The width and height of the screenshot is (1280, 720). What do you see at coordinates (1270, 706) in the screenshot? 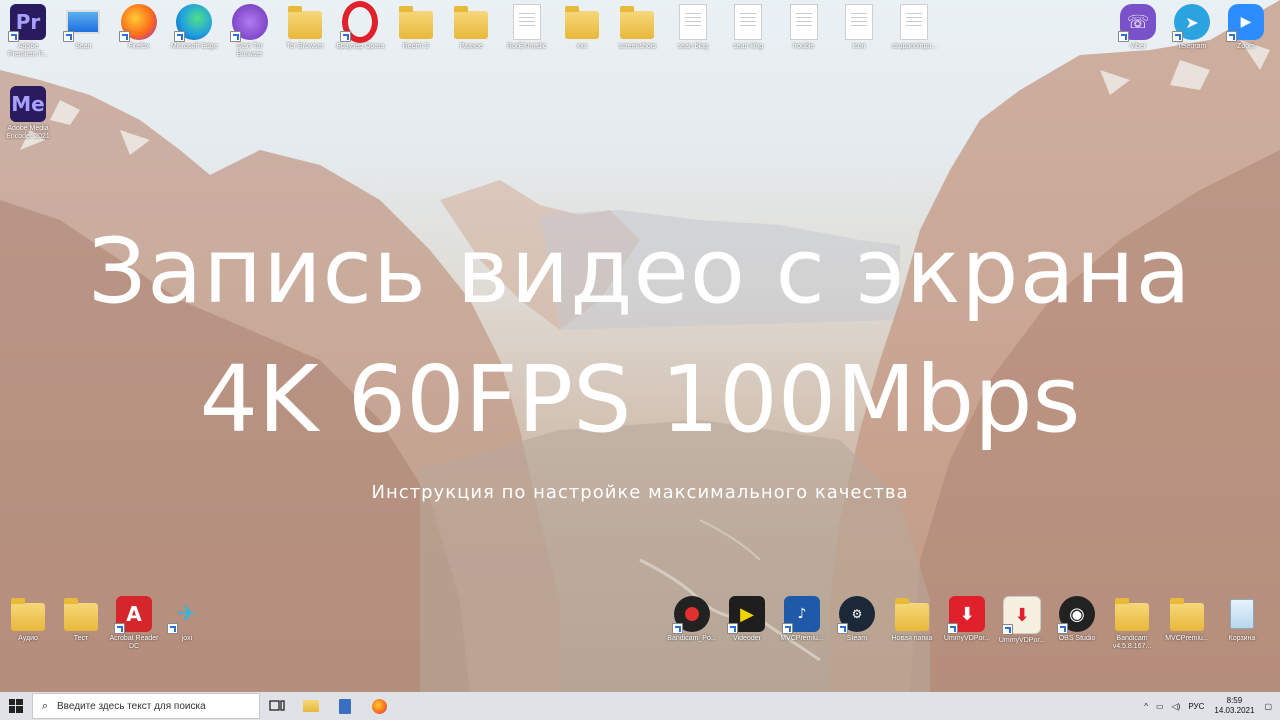
I see `notifications-icon: ▢` at bounding box center [1270, 706].